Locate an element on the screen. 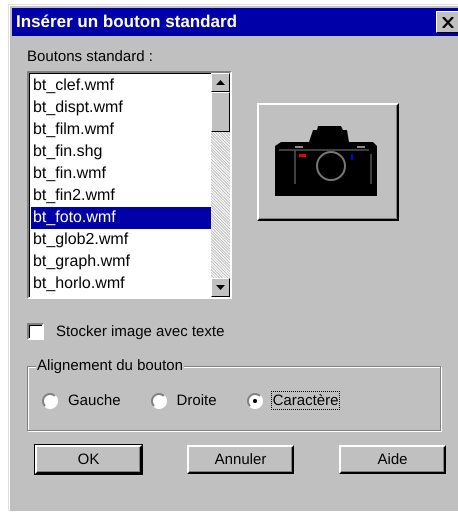  scroll-thumb is located at coordinates (220, 112).